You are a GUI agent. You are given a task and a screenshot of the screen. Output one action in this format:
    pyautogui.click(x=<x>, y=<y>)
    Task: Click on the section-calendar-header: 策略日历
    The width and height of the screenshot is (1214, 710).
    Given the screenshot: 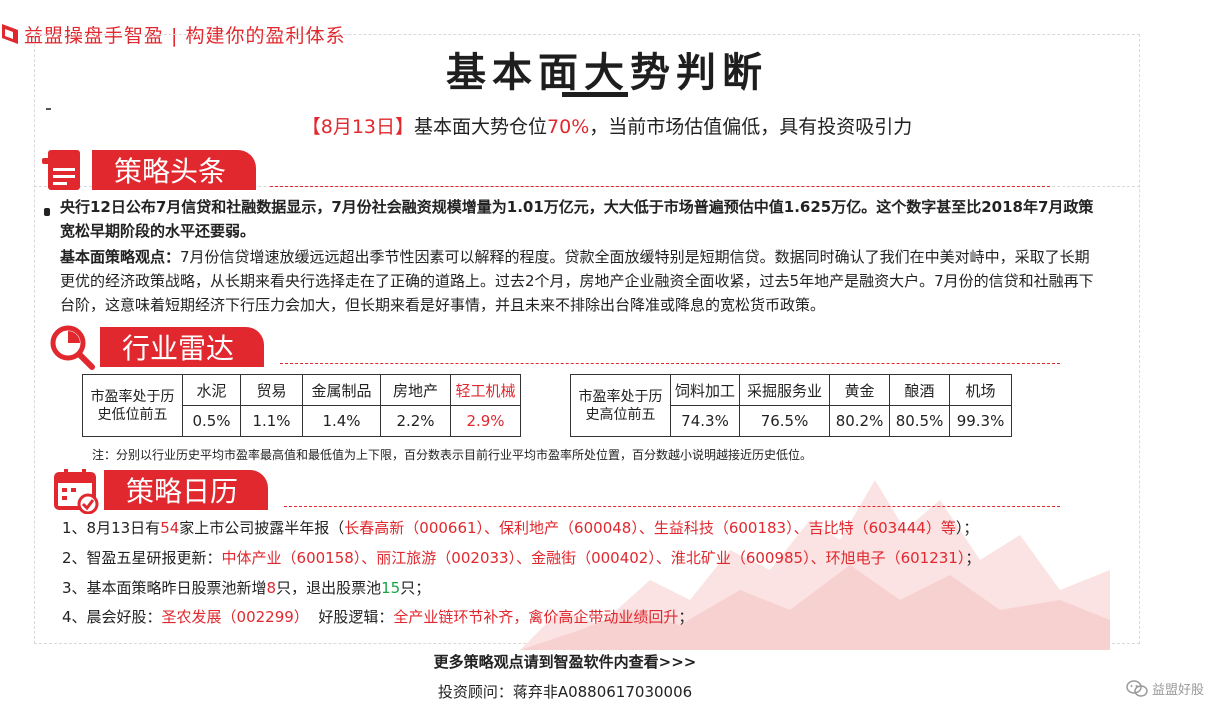 What is the action you would take?
    pyautogui.click(x=160, y=490)
    